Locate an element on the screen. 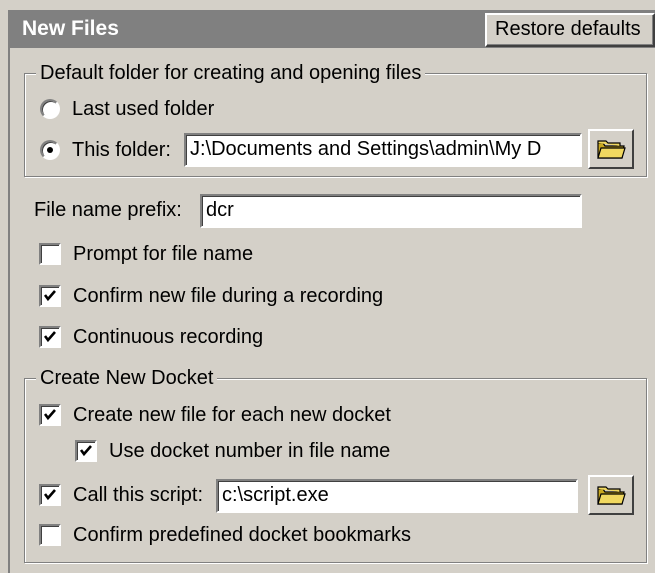 The width and height of the screenshot is (655, 573). call-script-label: Call this script: is located at coordinates (138, 494).